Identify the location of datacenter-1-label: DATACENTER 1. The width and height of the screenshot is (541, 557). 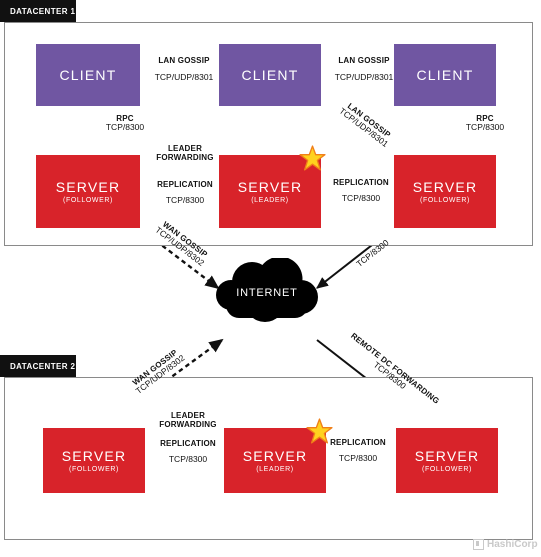
(38, 11).